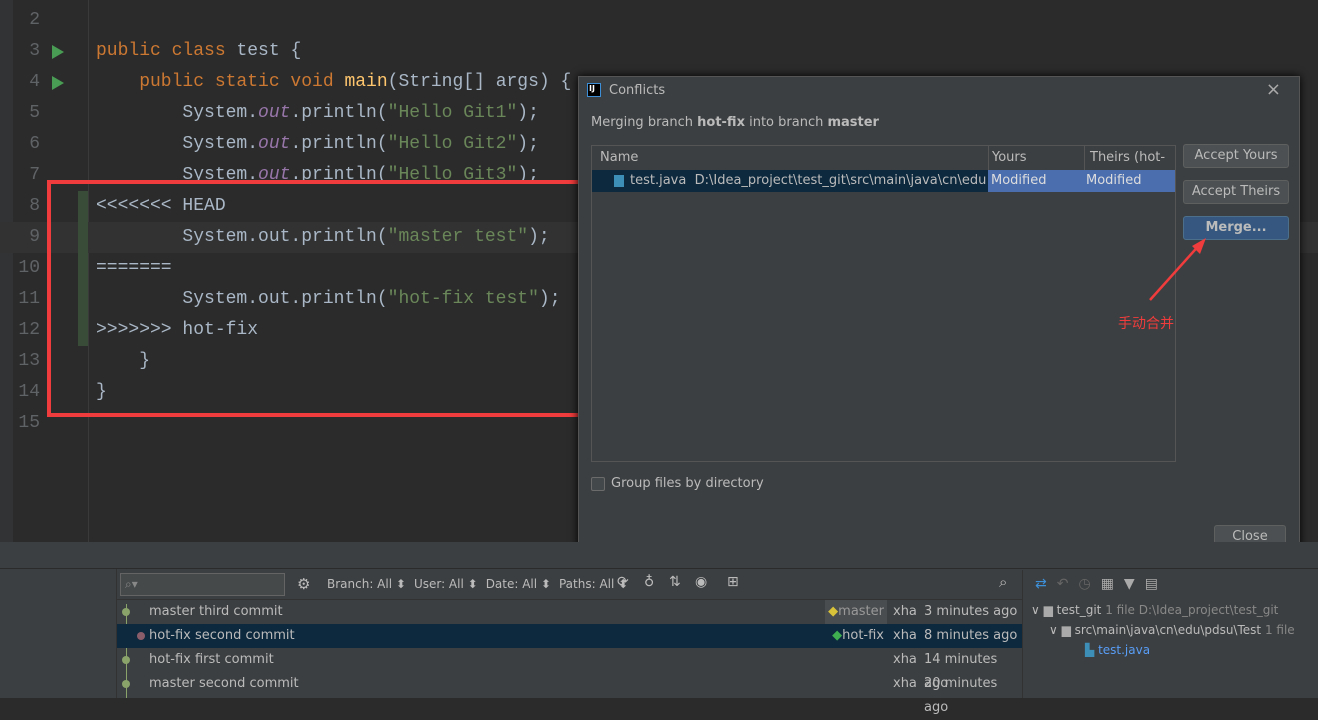 The height and width of the screenshot is (720, 1318). Describe the element at coordinates (569, 669) in the screenshot. I see `commit-row: hot-fix first commit xha 14 minutes ago` at that location.